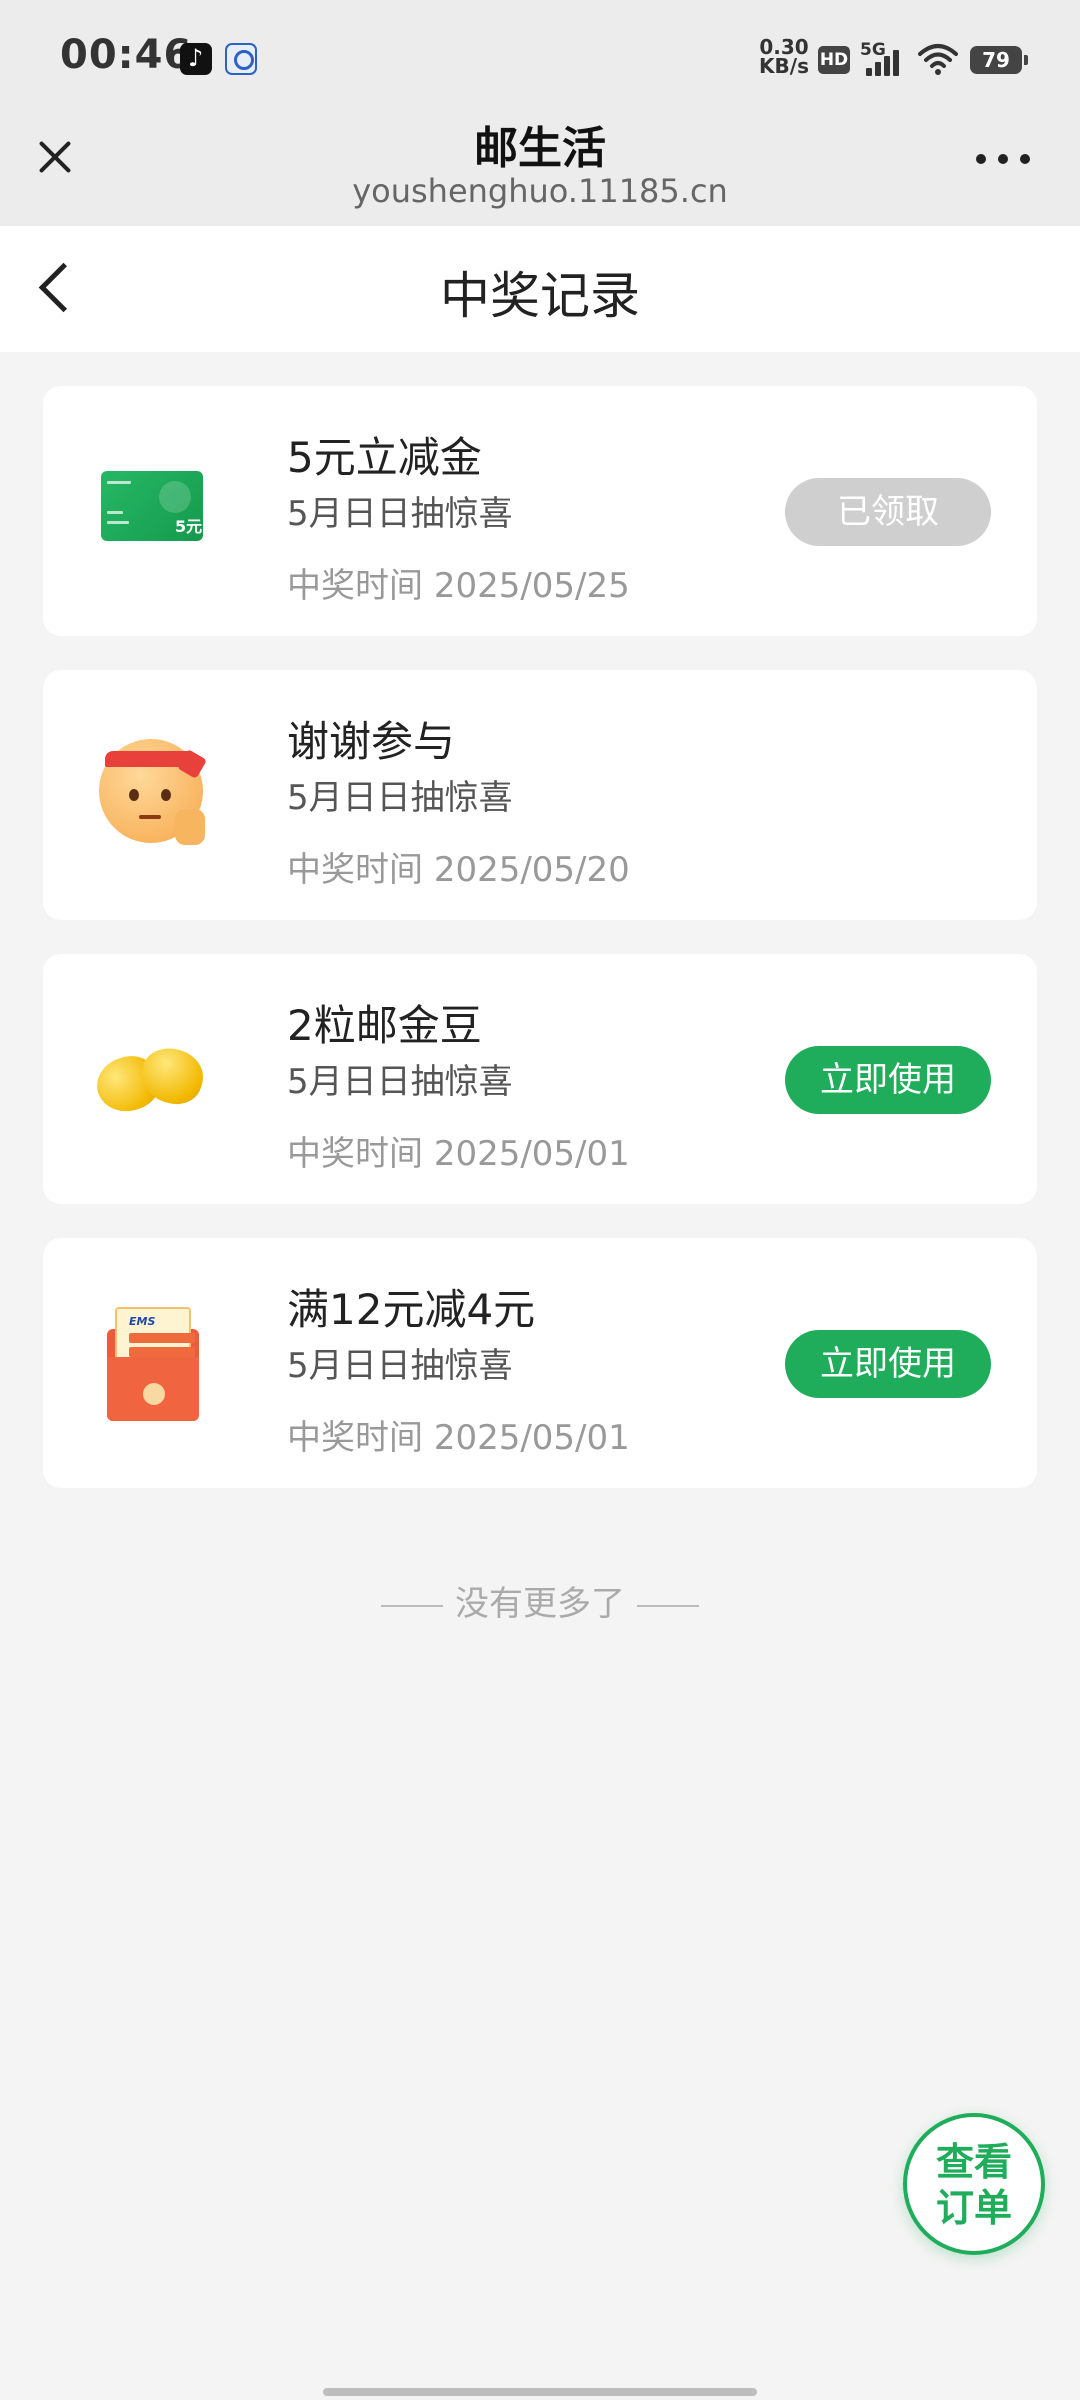  I want to click on network-speed: 0.30 KB/s, so click(784, 57).